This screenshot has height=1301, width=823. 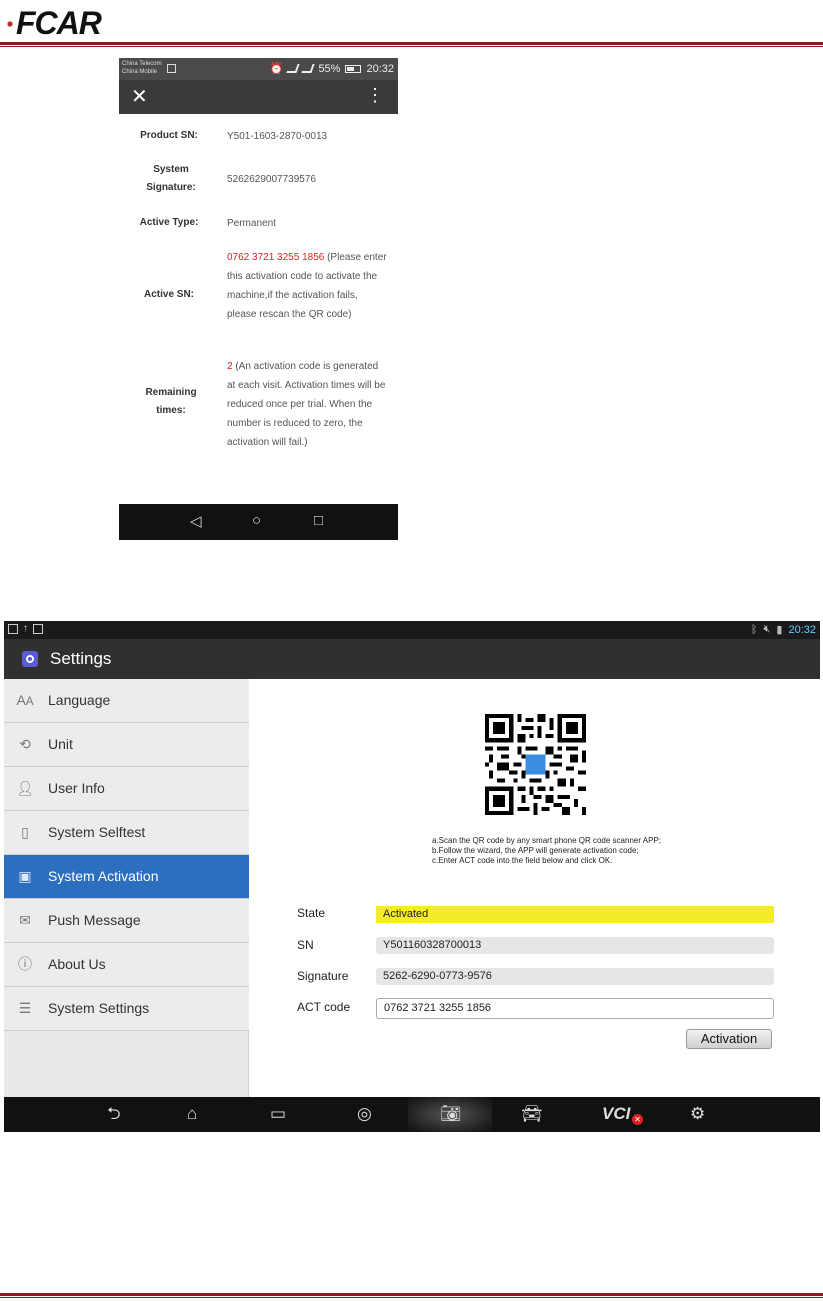 I want to click on message-icon: ✉, so click(x=25, y=920).